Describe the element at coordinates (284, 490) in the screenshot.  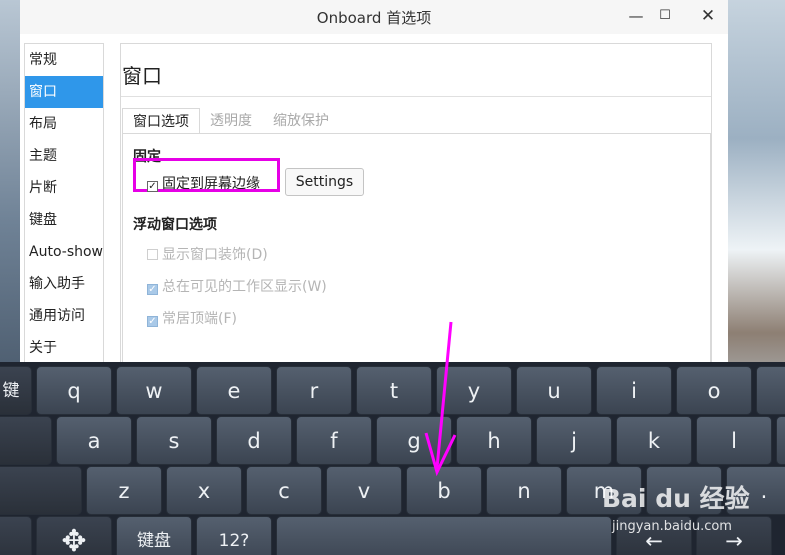
I see `key-c: c` at that location.